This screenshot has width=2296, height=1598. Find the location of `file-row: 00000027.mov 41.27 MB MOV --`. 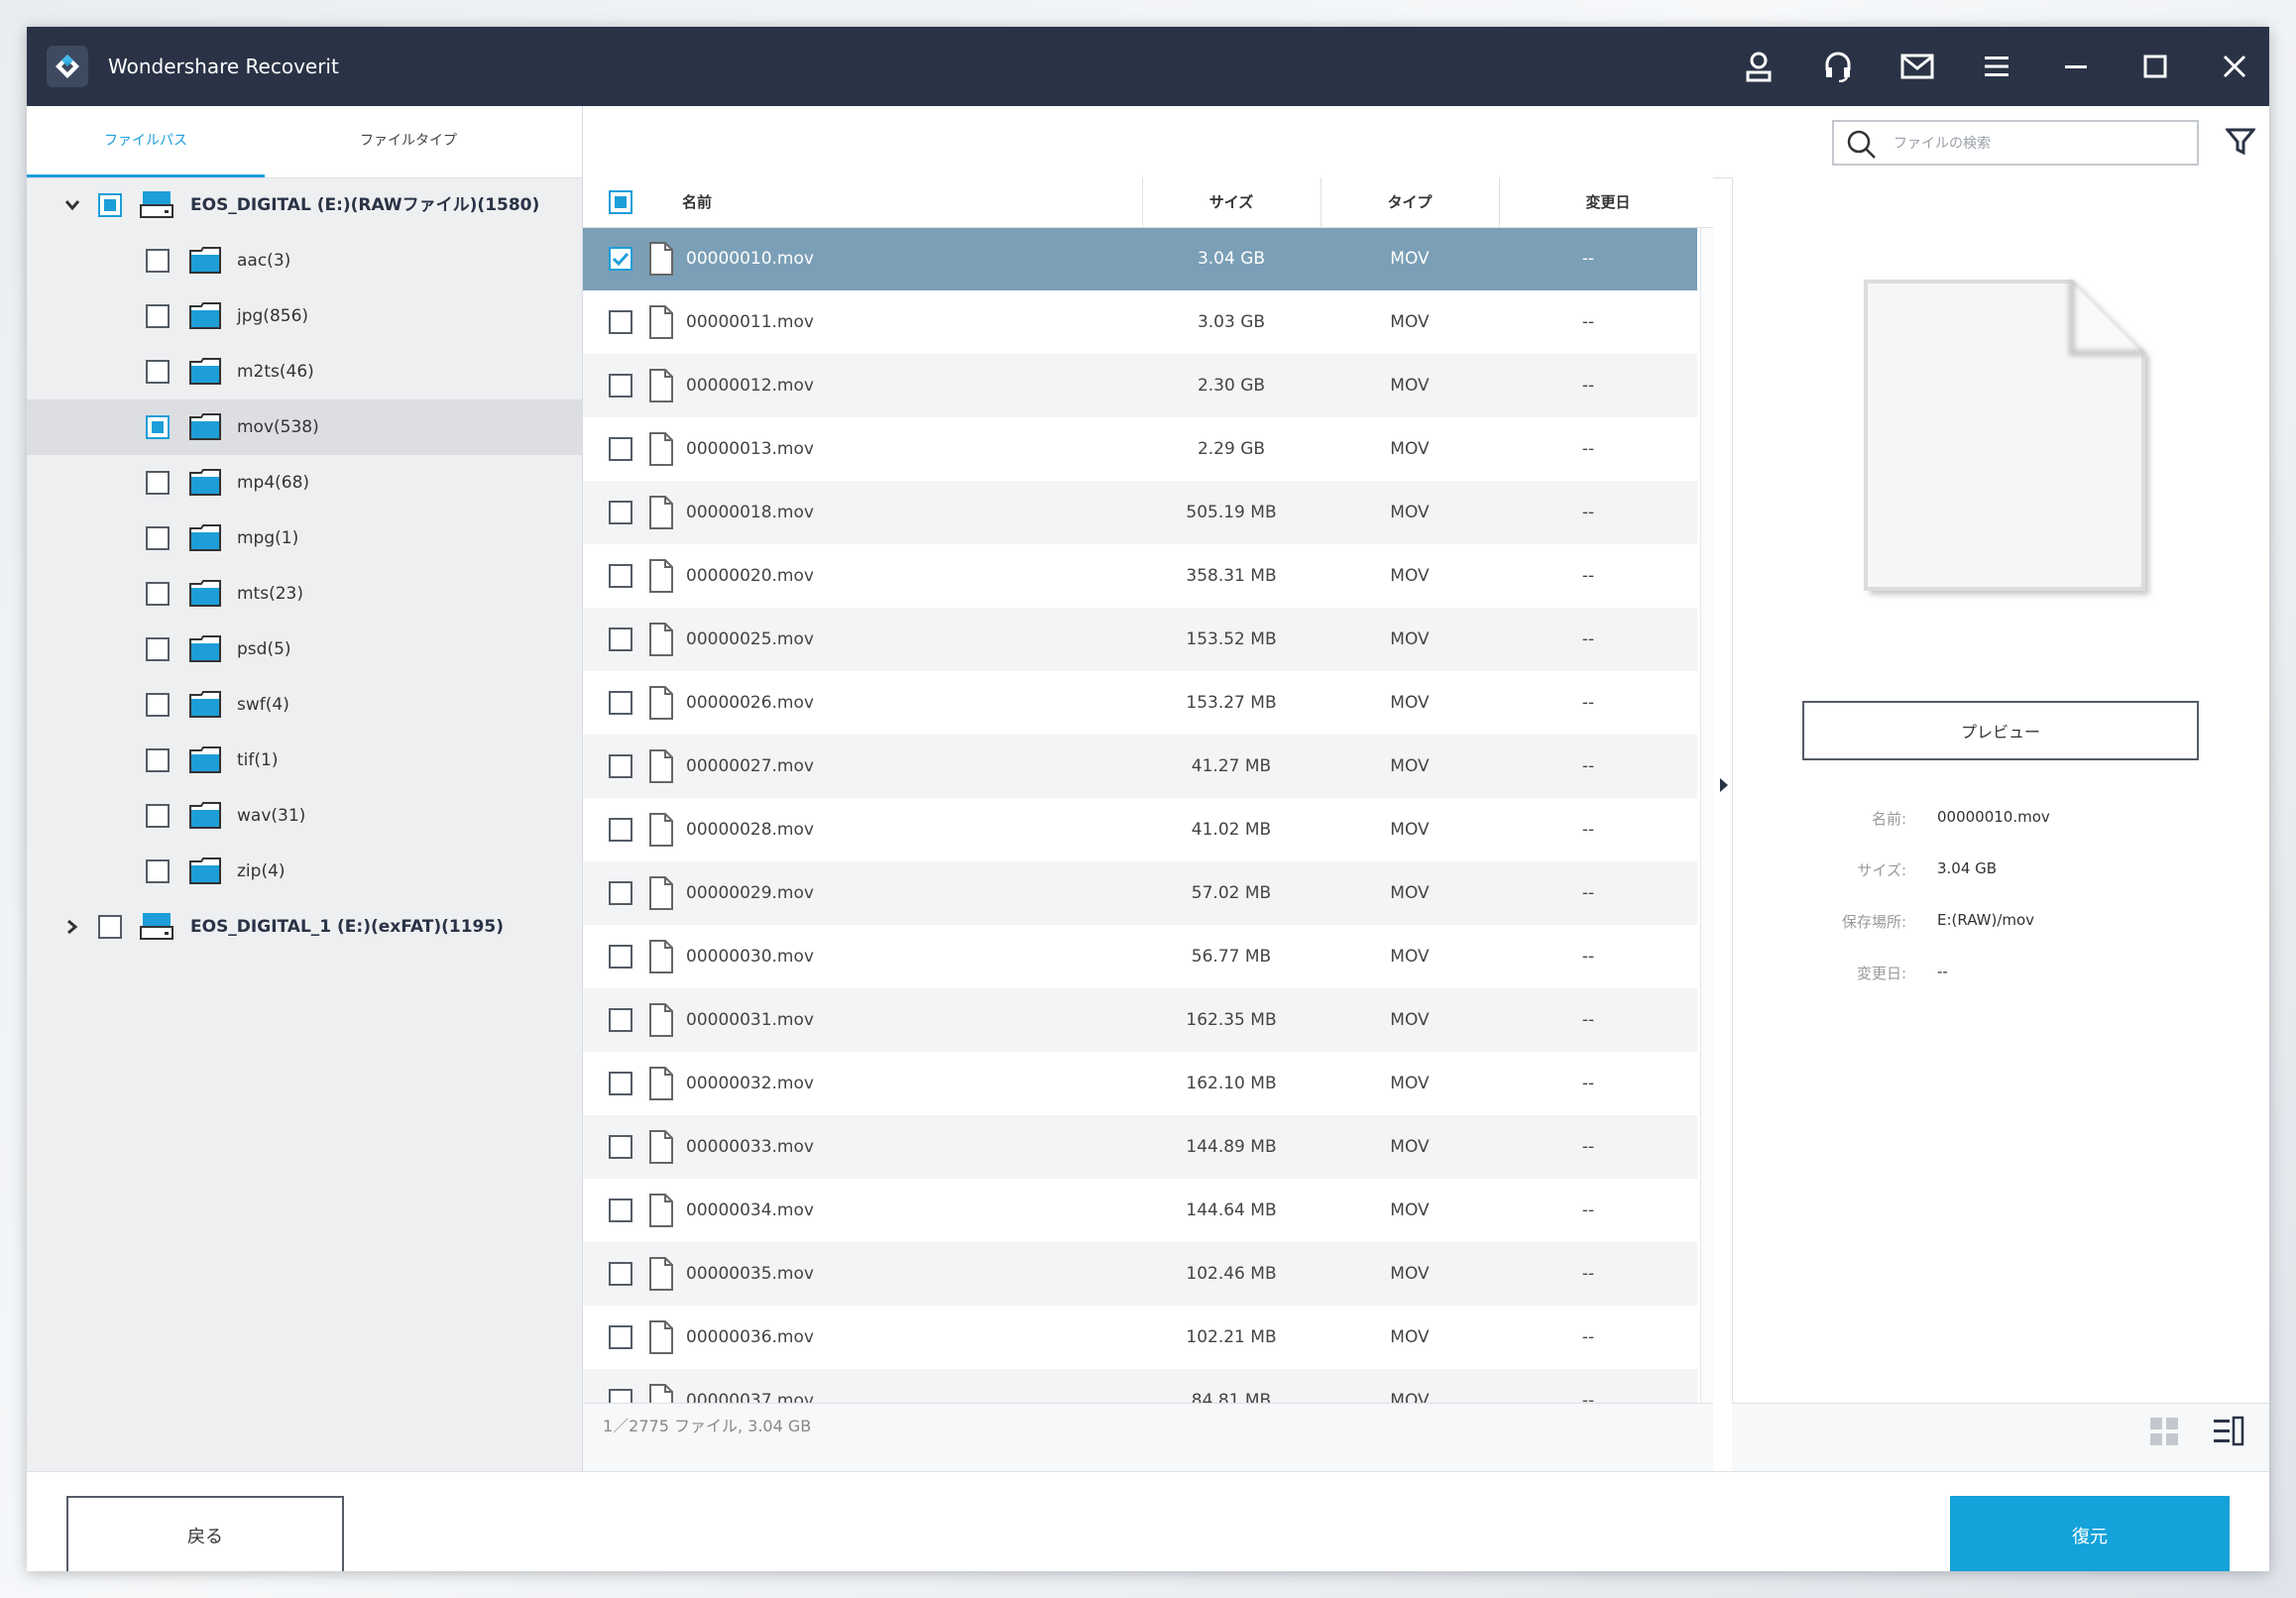

file-row: 00000027.mov 41.27 MB MOV -- is located at coordinates (1140, 767).